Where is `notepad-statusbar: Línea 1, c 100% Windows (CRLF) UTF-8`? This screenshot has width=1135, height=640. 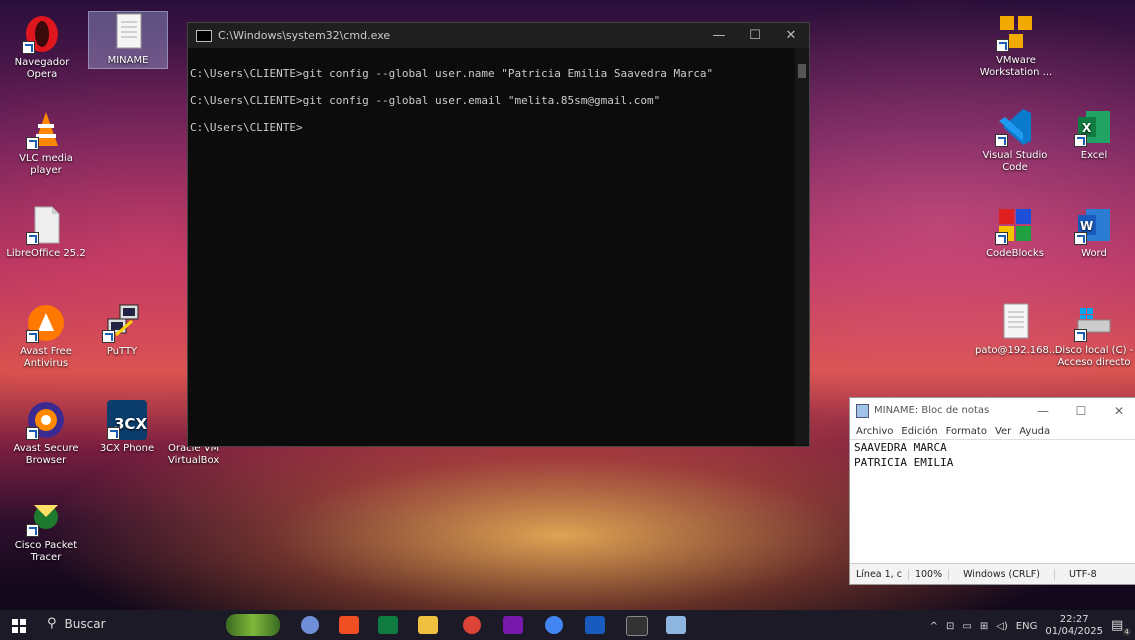 notepad-statusbar: Línea 1, c 100% Windows (CRLF) UTF-8 is located at coordinates (992, 573).